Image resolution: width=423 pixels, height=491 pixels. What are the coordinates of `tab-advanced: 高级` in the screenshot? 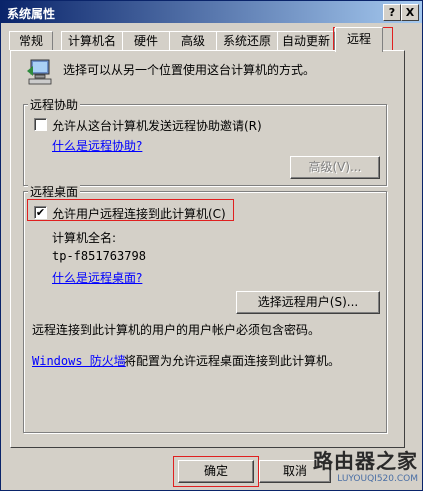 It's located at (193, 40).